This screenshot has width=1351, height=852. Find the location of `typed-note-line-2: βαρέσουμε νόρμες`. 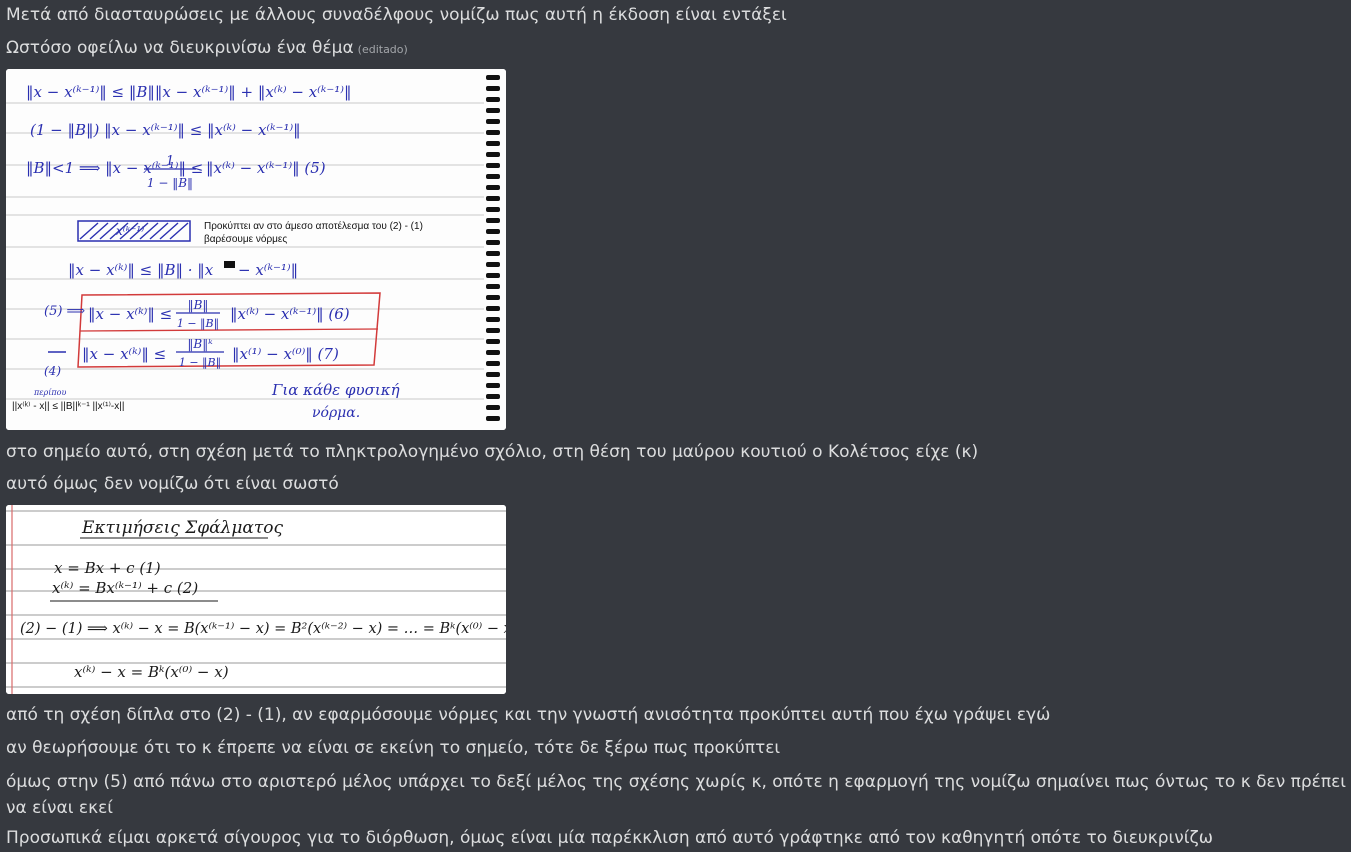

typed-note-line-2: βαρέσουμε νόρμες is located at coordinates (245, 239).